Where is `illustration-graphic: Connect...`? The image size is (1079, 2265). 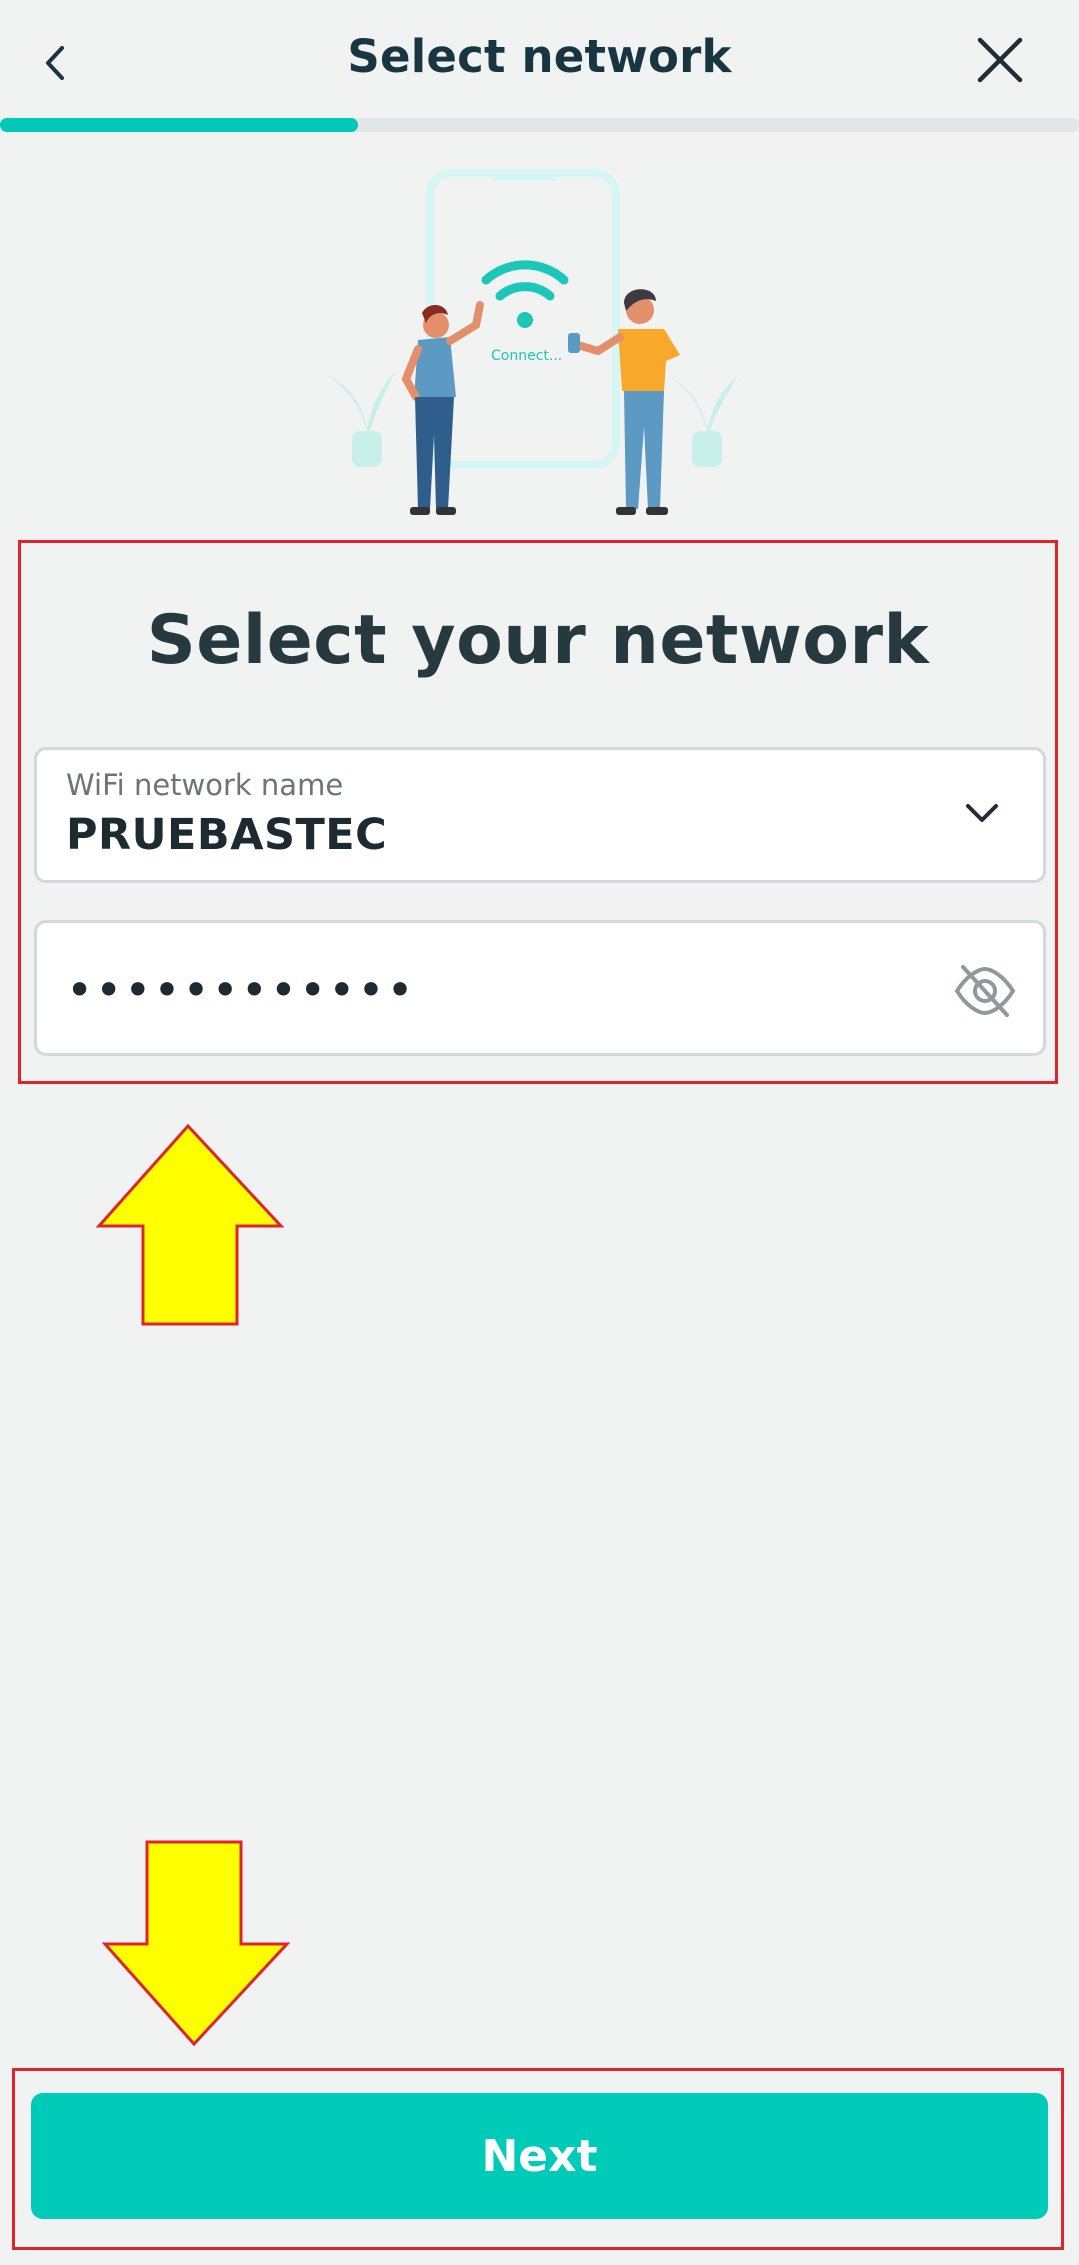
illustration-graphic: Connect... is located at coordinates (533, 342).